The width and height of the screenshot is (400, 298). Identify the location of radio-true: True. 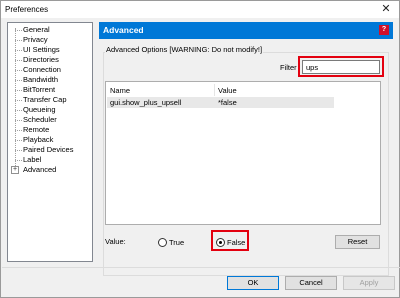
(171, 242).